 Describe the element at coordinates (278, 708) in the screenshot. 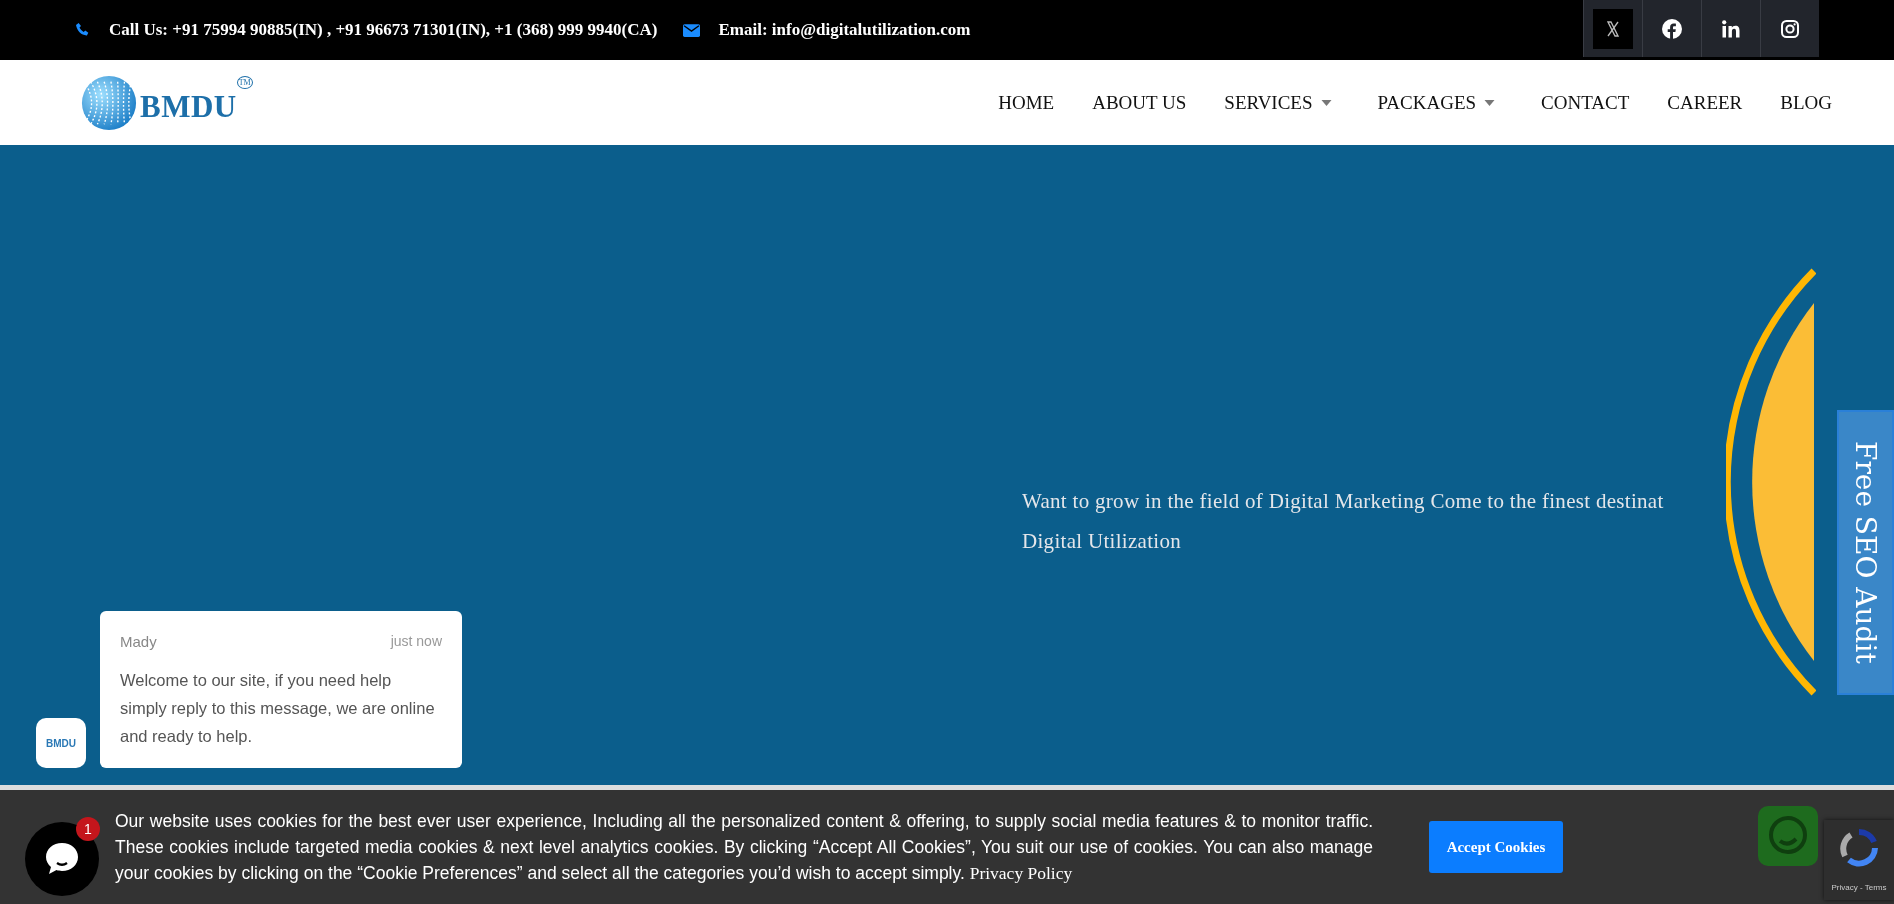

I see `chat-message: Welcome to our site, if you need help simply reply to this message, we are online and ready to help.` at that location.